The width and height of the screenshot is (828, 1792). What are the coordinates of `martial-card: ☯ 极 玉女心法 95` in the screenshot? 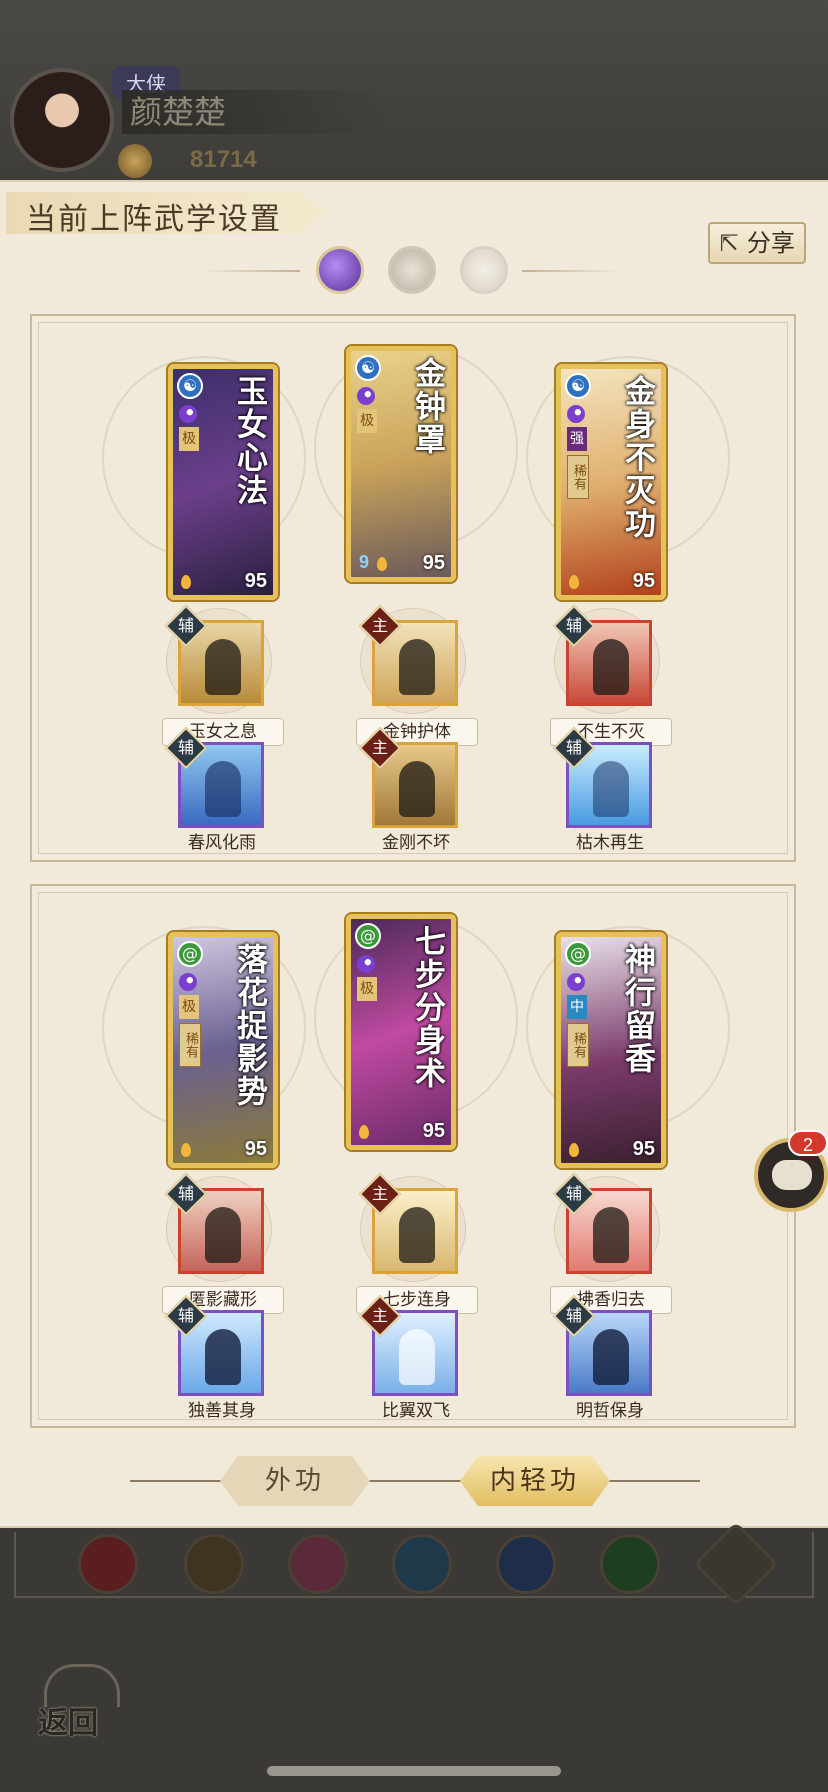 It's located at (223, 482).